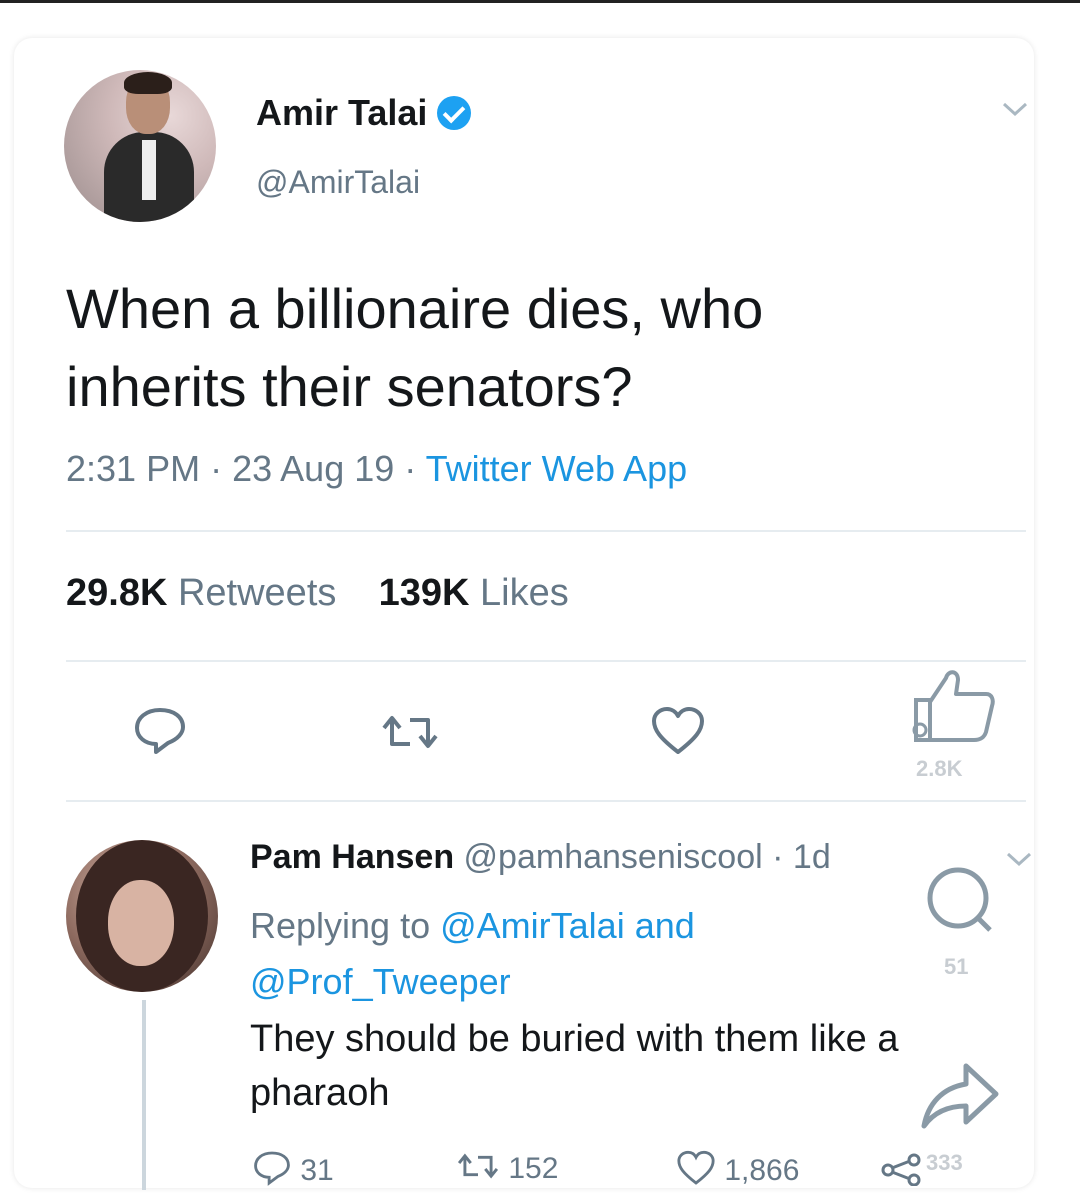 The image size is (1080, 1198). Describe the element at coordinates (540, 1) in the screenshot. I see `top-border` at that location.